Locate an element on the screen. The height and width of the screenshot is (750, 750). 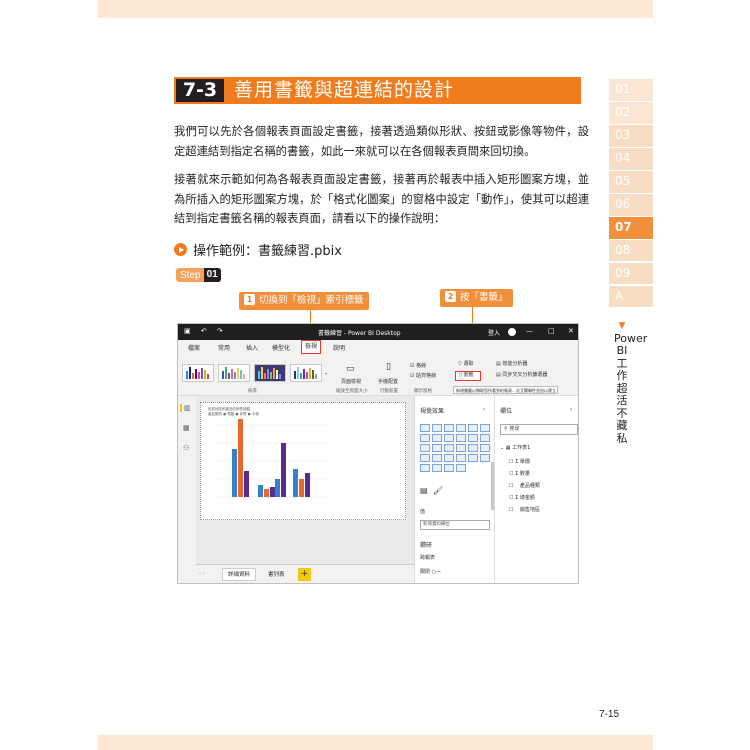
login-link: 登入 is located at coordinates (494, 332).